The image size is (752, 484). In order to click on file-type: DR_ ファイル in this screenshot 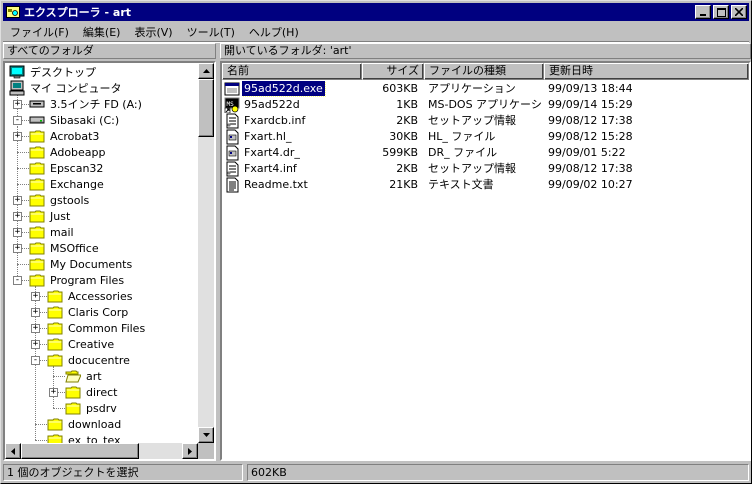, I will do `click(463, 152)`.